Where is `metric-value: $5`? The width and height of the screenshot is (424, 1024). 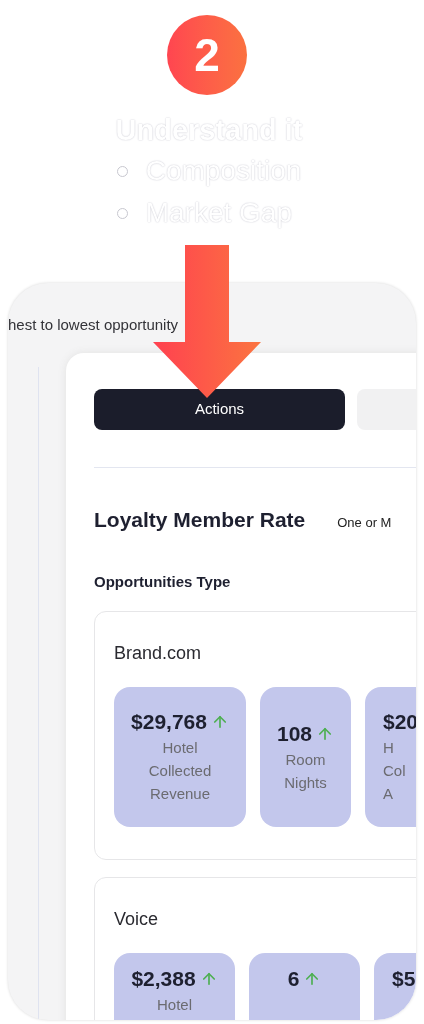
metric-value: $5 is located at coordinates (404, 978).